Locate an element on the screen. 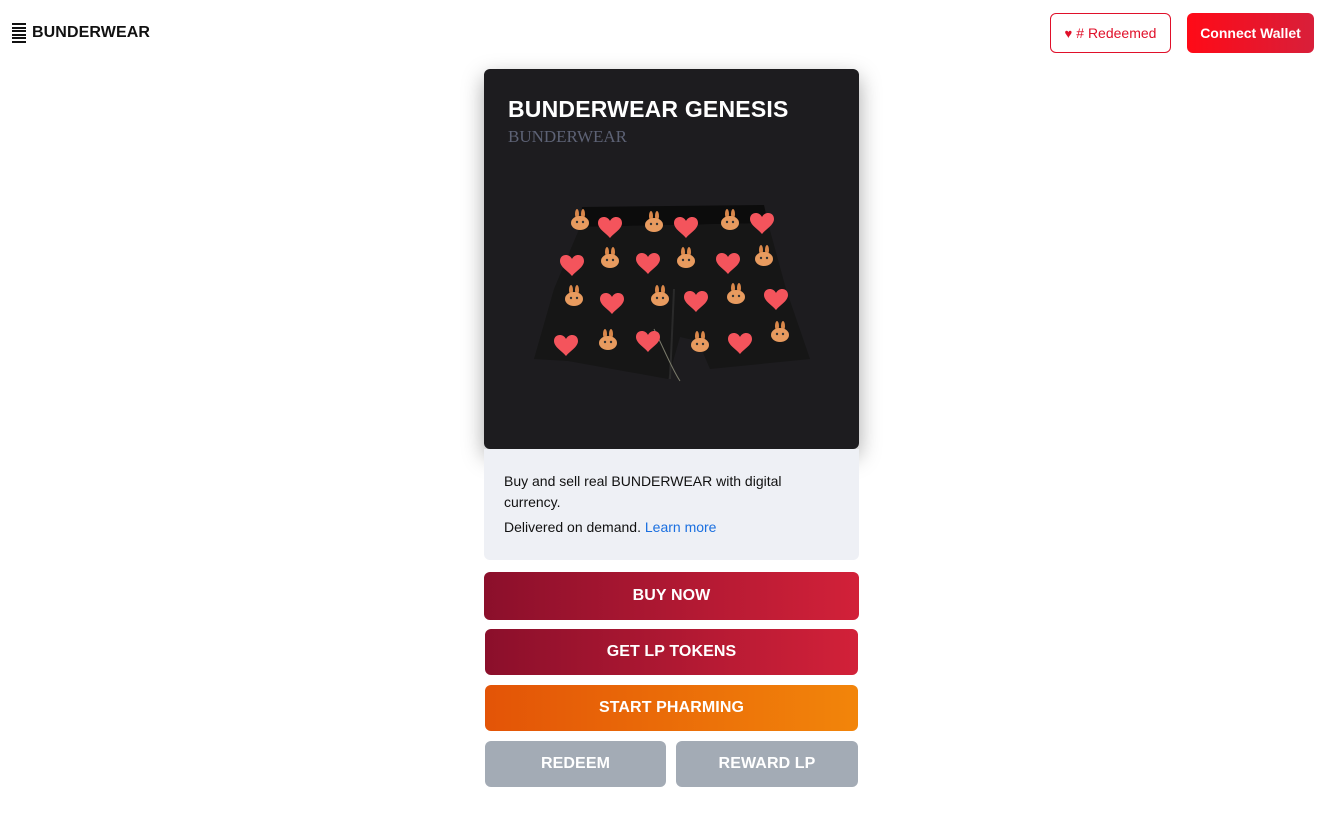 The width and height of the screenshot is (1341, 834). logo: BUNDERWEAR is located at coordinates (81, 33).